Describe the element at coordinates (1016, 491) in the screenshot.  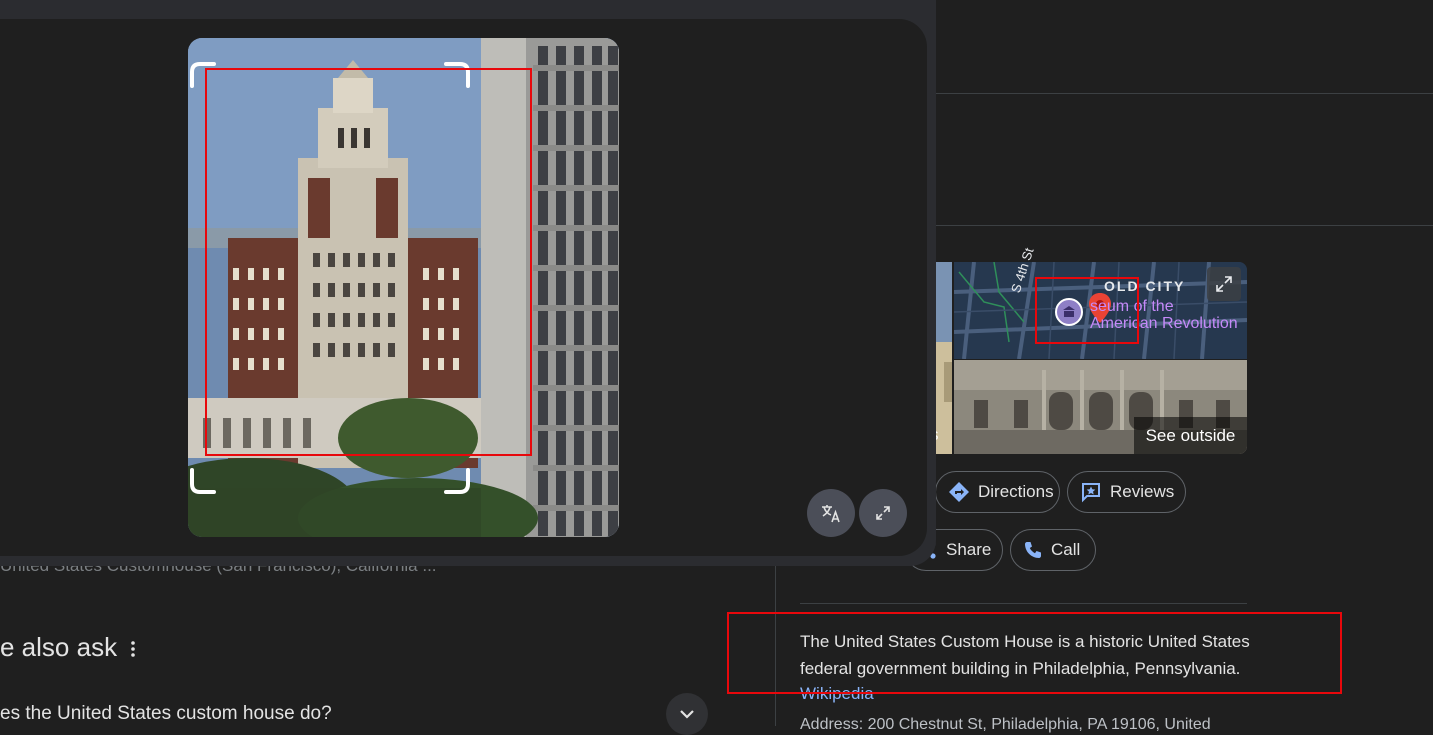
I see `directions-label: Directions` at that location.